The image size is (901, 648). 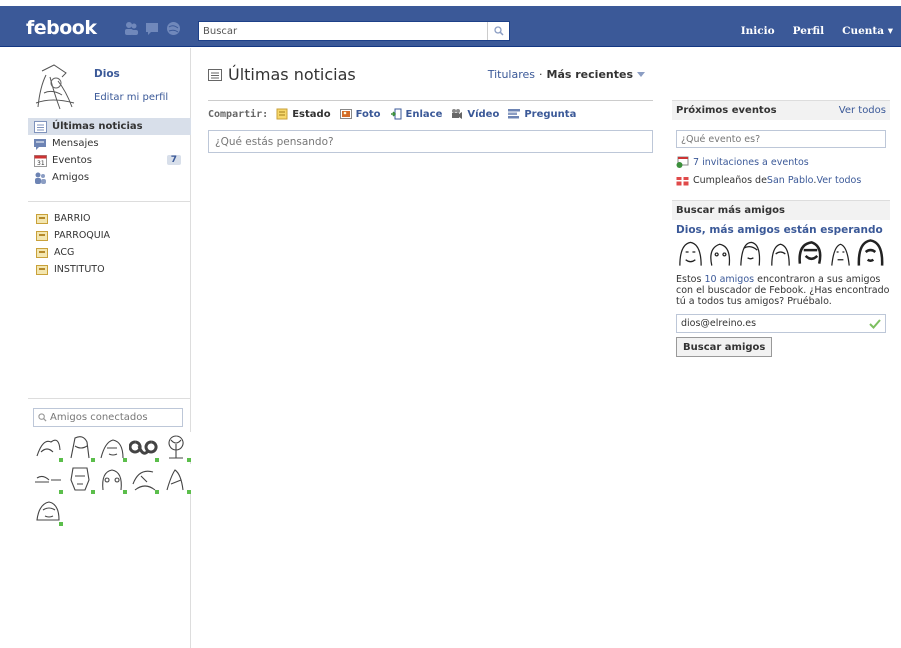 I want to click on find-friends-title: Dios, más amigos están esperando, so click(x=779, y=230).